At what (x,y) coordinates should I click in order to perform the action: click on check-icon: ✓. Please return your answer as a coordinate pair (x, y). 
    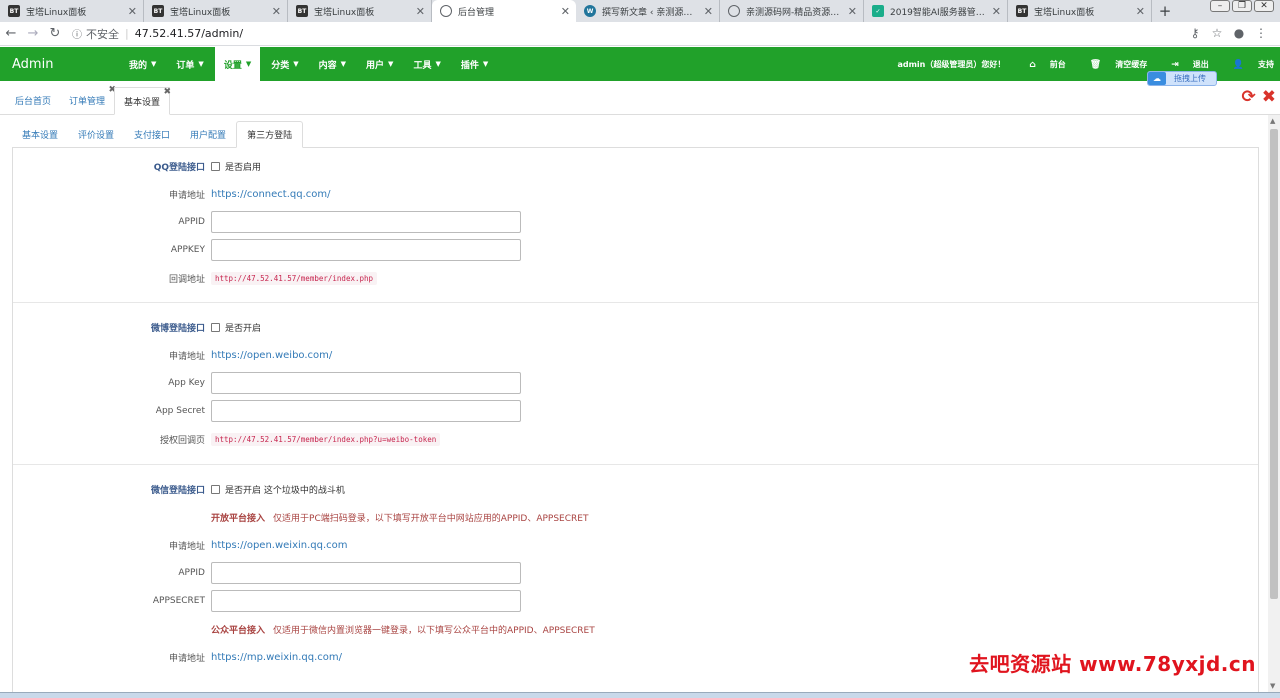
    Looking at the image, I should click on (878, 11).